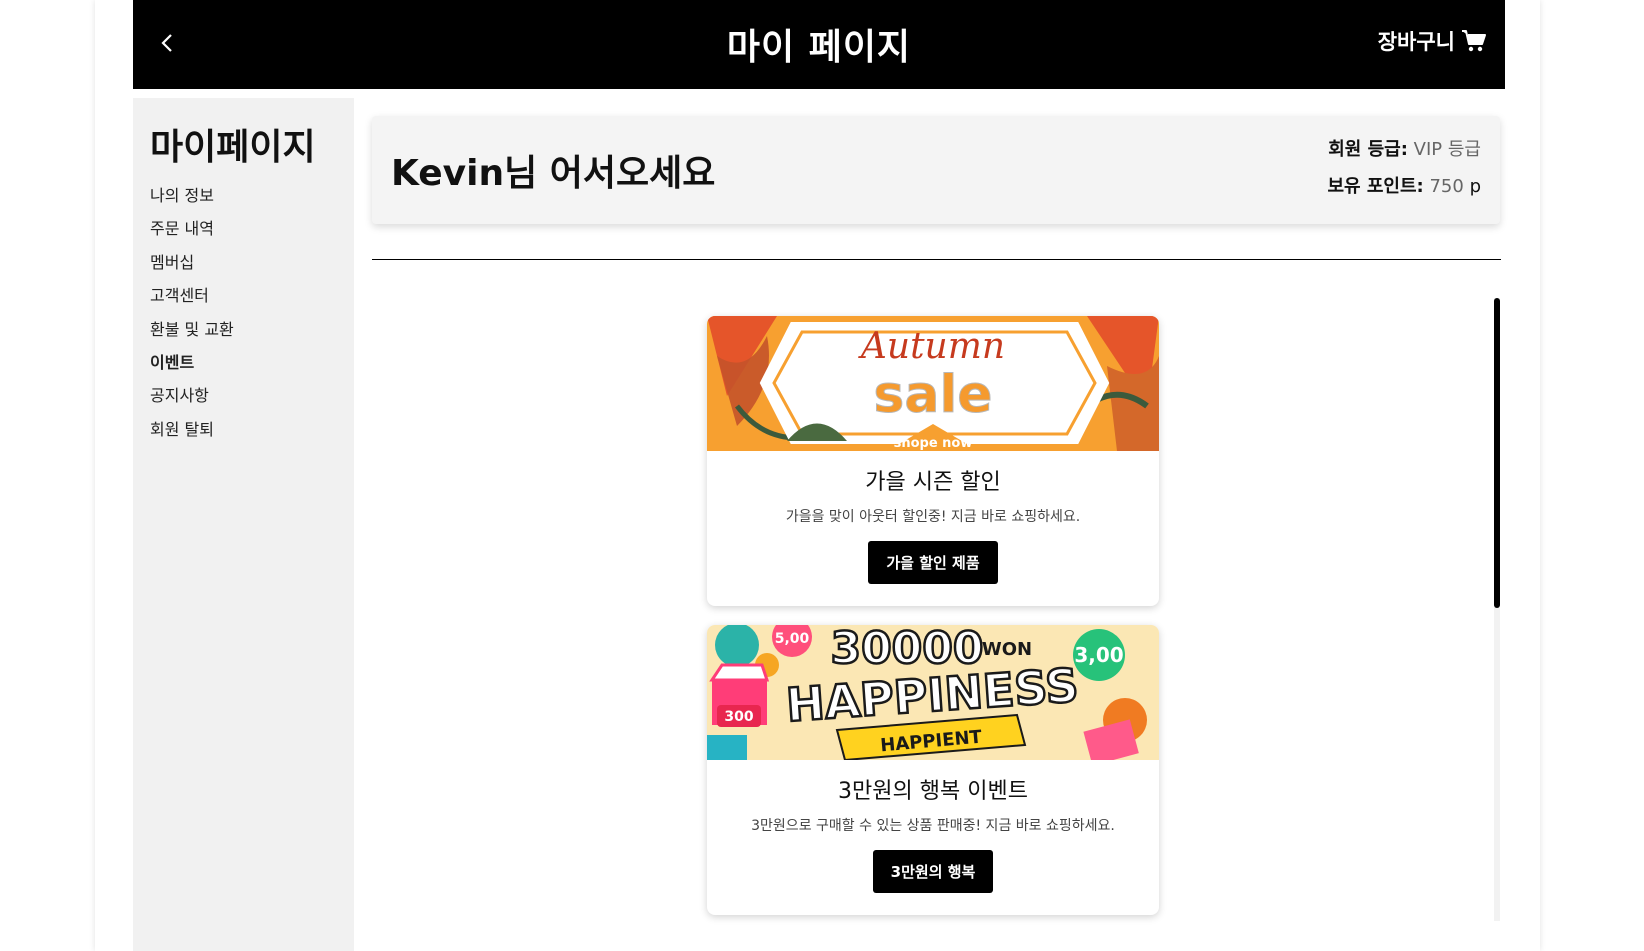 This screenshot has width=1644, height=951. I want to click on sidebar-item-notices: 공지사항, so click(192, 402).